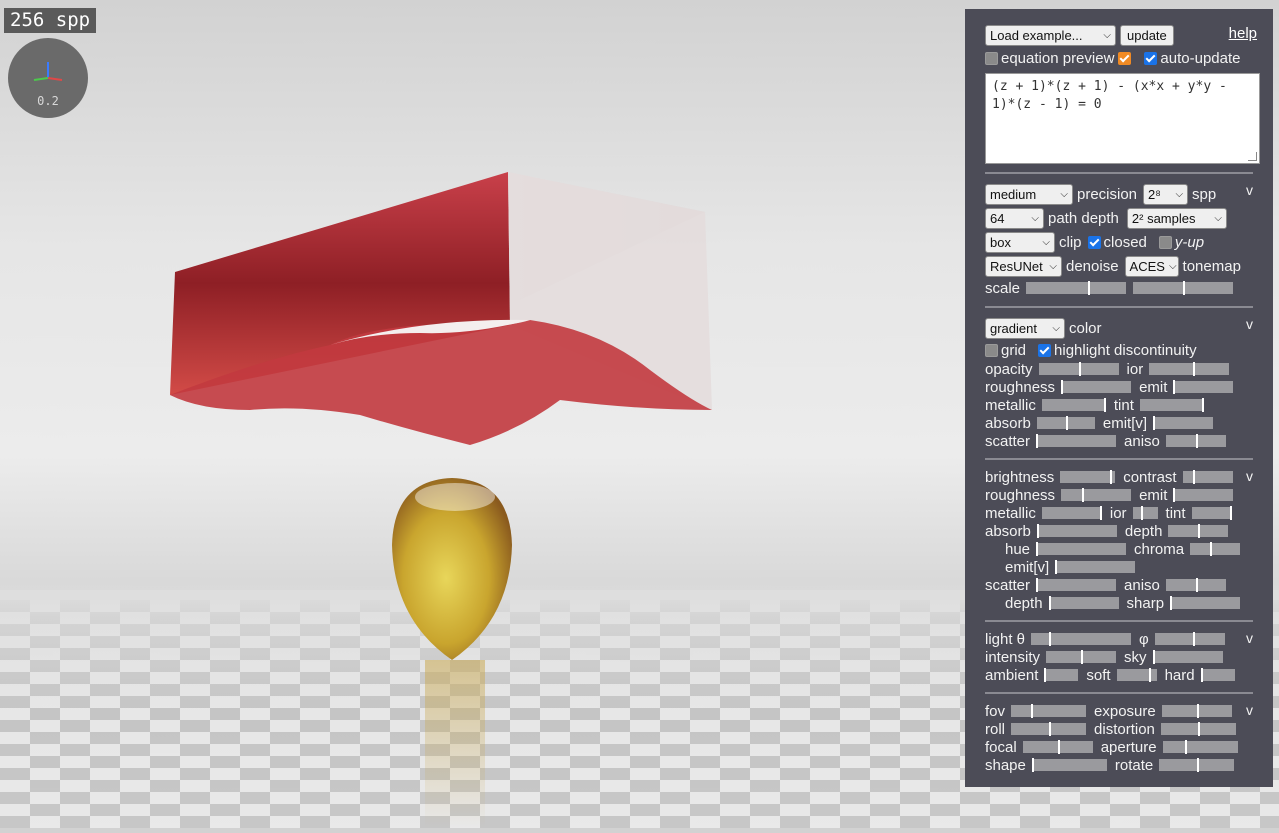  Describe the element at coordinates (48, 78) in the screenshot. I see `axes-gizmo: 0.2` at that location.